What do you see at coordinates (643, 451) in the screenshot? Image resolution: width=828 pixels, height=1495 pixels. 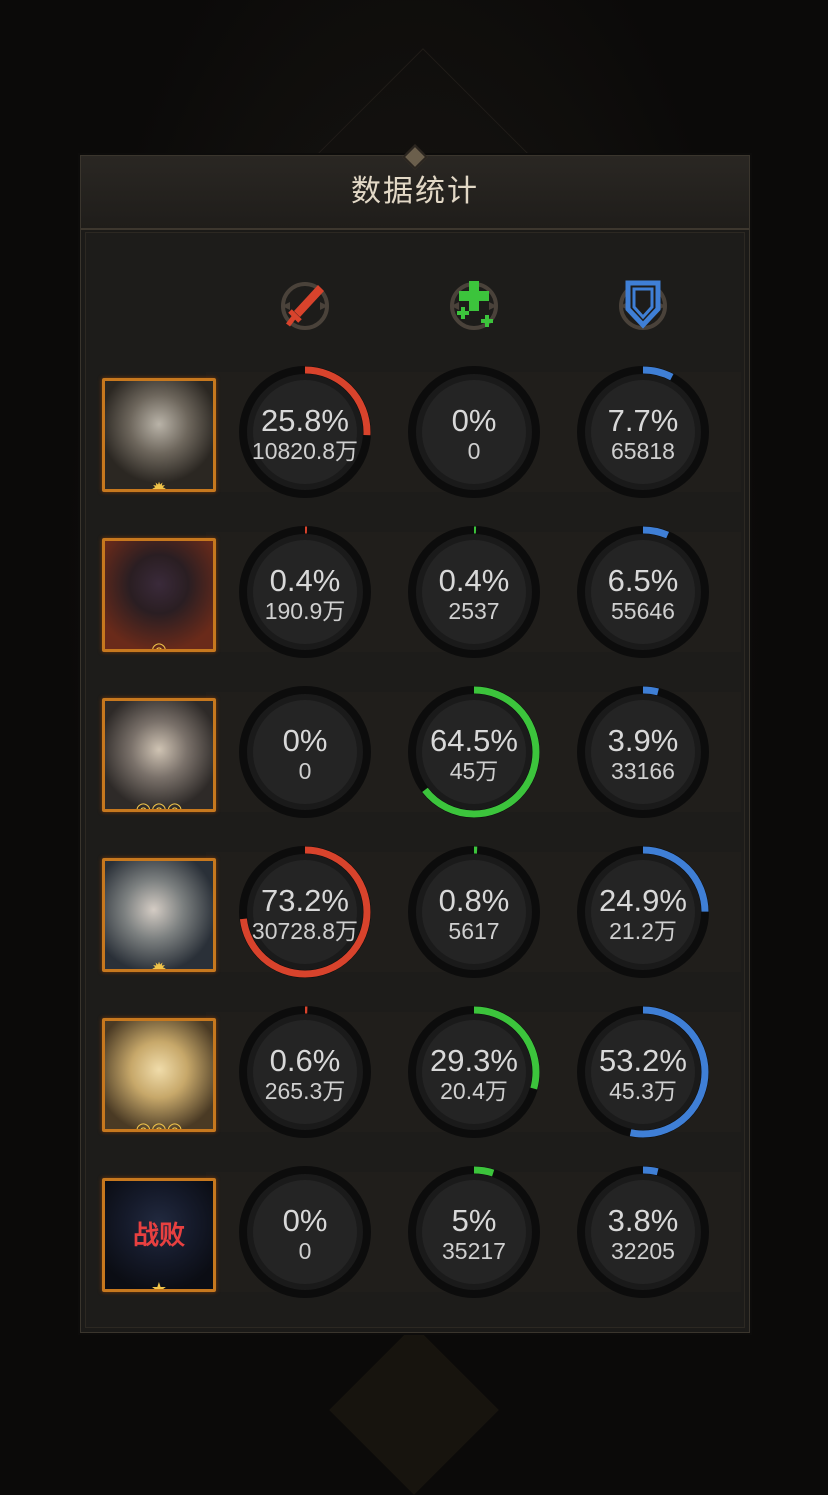 I see `stat-value: 65818` at bounding box center [643, 451].